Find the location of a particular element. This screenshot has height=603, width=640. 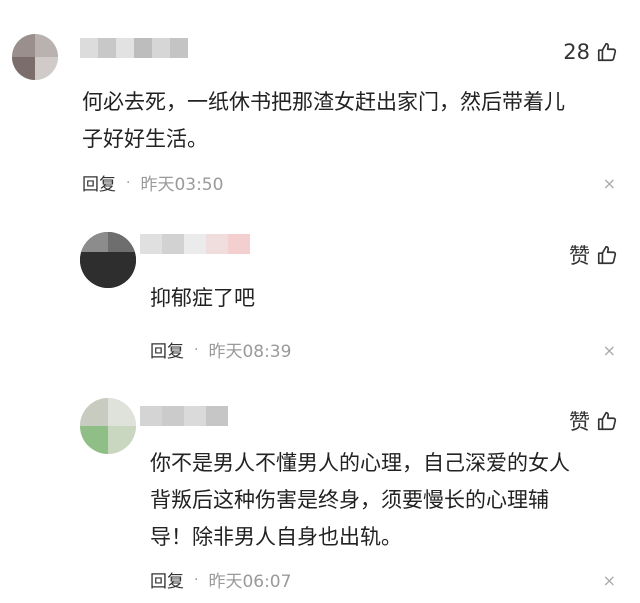

timestamp: 昨天06:07 is located at coordinates (250, 582).